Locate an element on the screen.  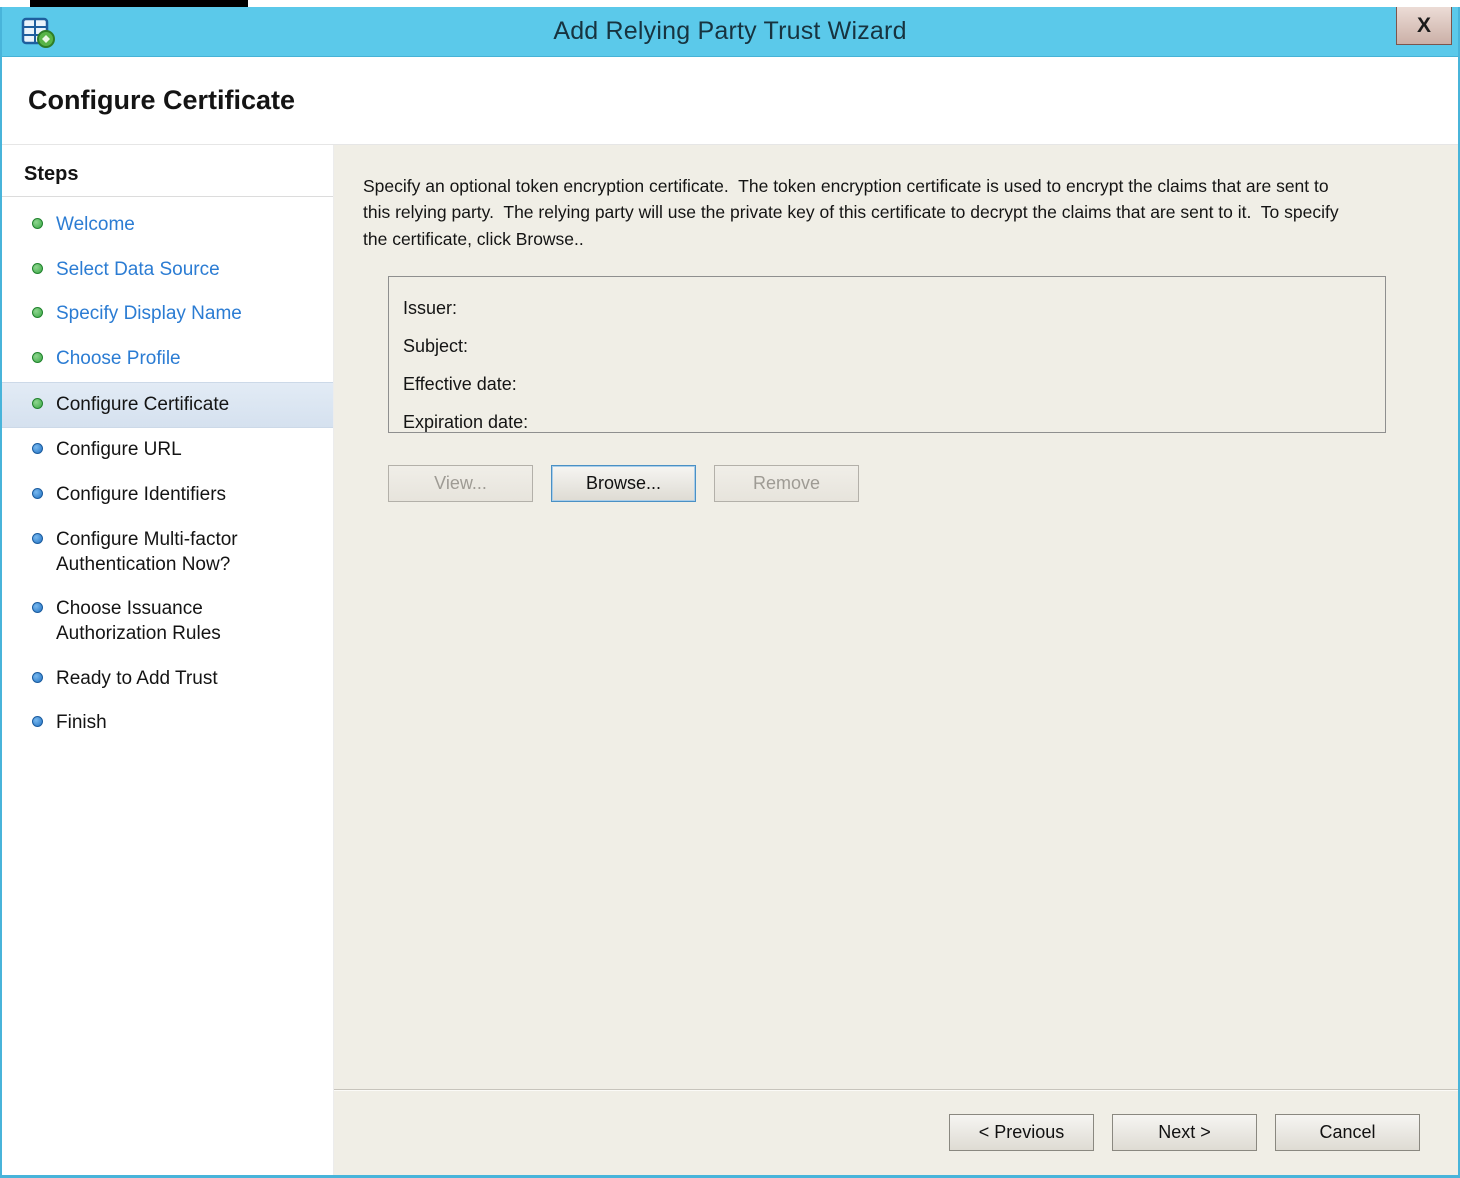
sidebar-item-configure-identifiers: Configure Identifiers is located at coordinates (167, 495).